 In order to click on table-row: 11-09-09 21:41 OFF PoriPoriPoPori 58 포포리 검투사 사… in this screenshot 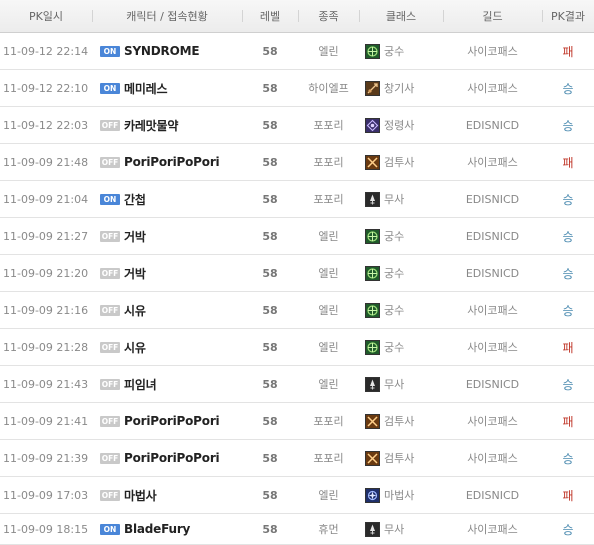, I will do `click(297, 421)`.